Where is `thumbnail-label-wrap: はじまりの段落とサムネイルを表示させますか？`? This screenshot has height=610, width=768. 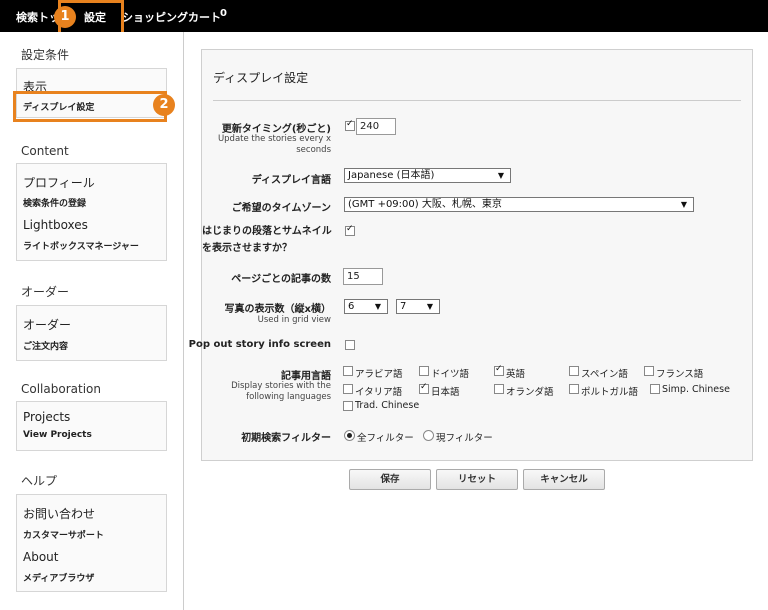
thumbnail-label-wrap: はじまりの段落とサムネイルを表示させますか？ is located at coordinates (271, 240).